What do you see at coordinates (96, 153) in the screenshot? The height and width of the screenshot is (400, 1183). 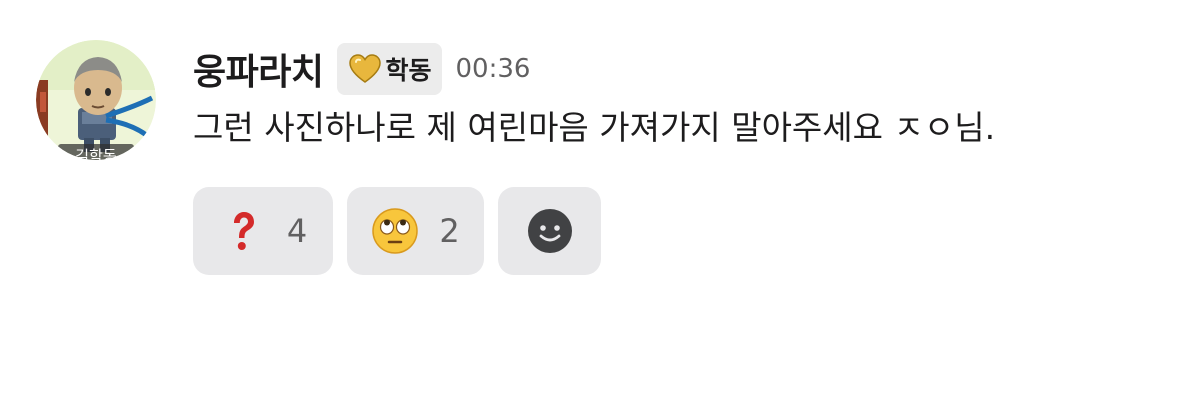 I see `avatar-caption: 김학동` at bounding box center [96, 153].